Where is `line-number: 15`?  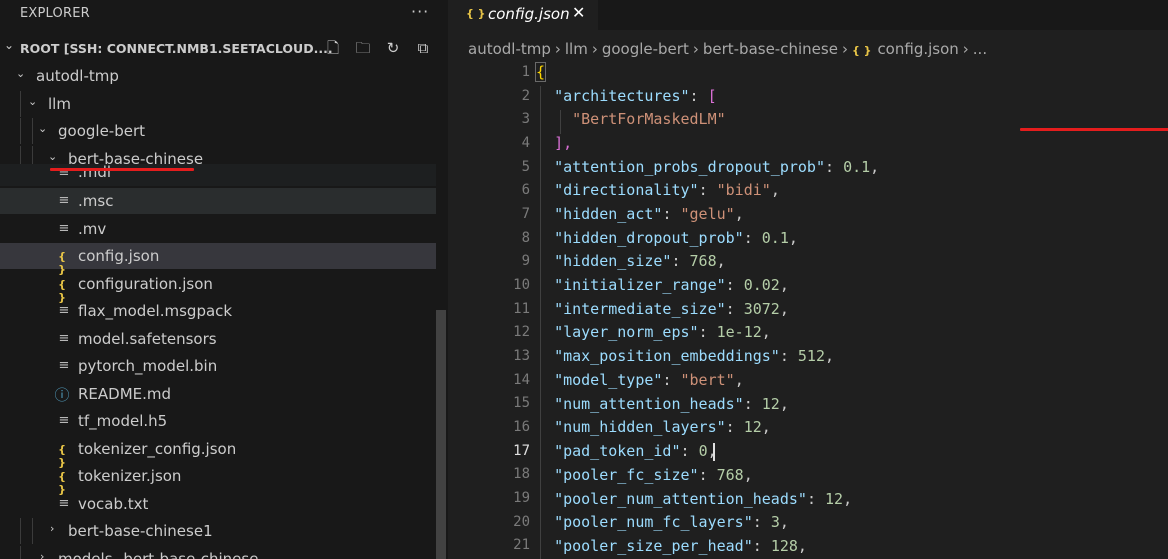
line-number: 15 is located at coordinates (521, 403).